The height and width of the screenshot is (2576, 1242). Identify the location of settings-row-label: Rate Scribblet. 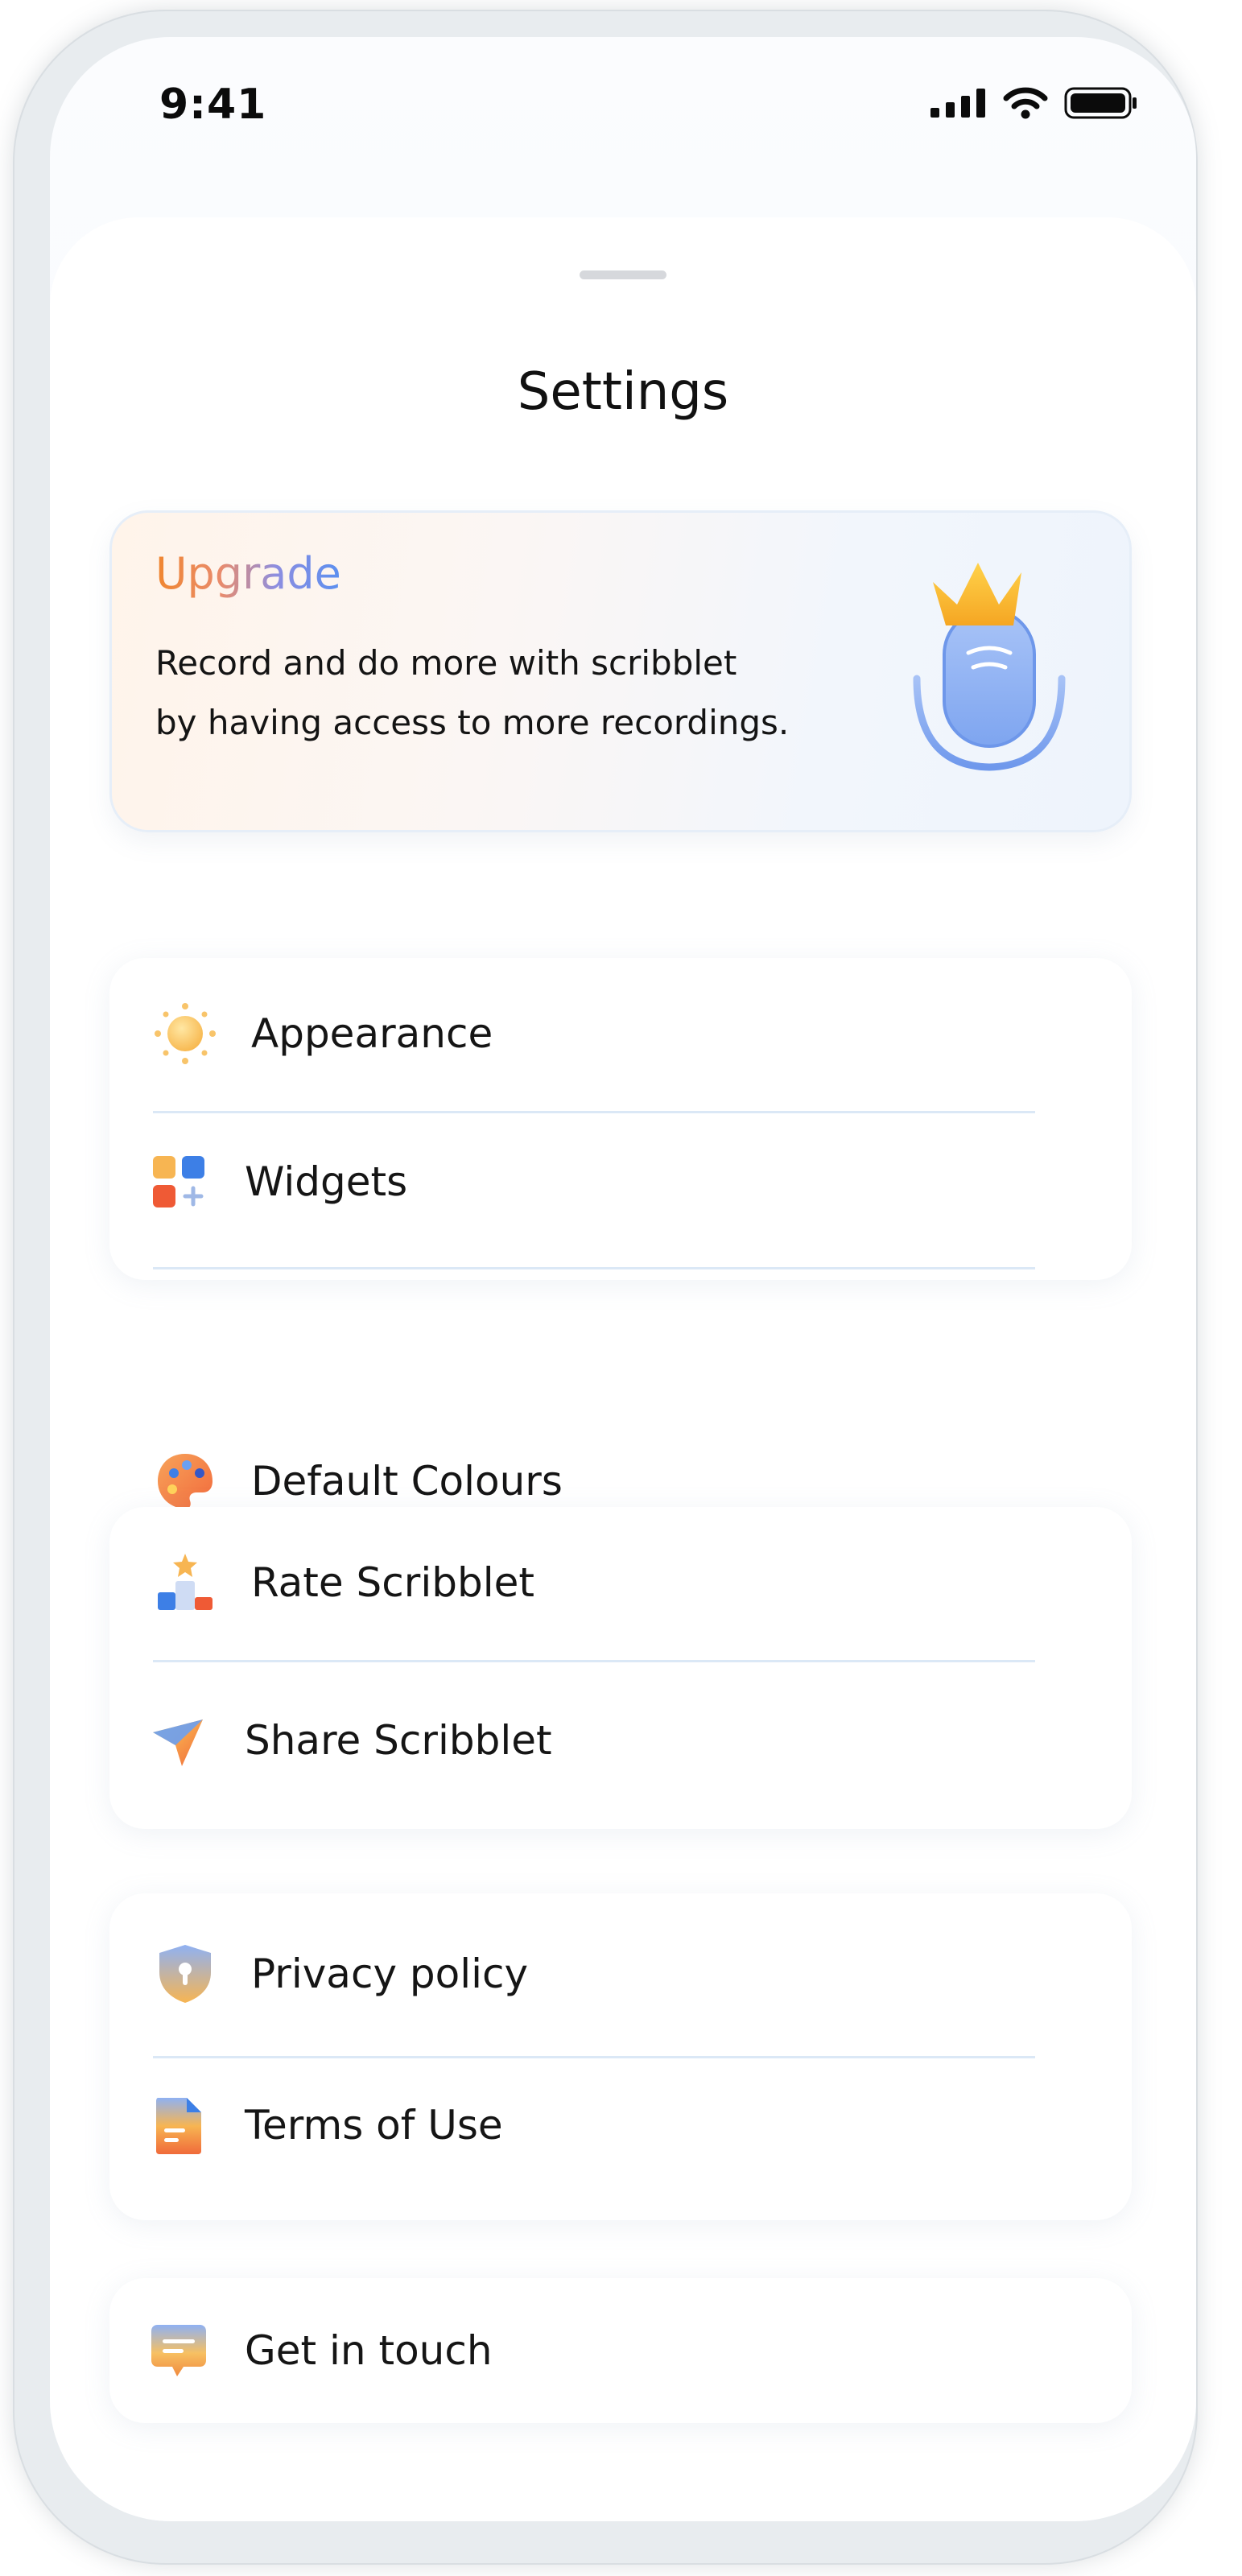
(392, 1582).